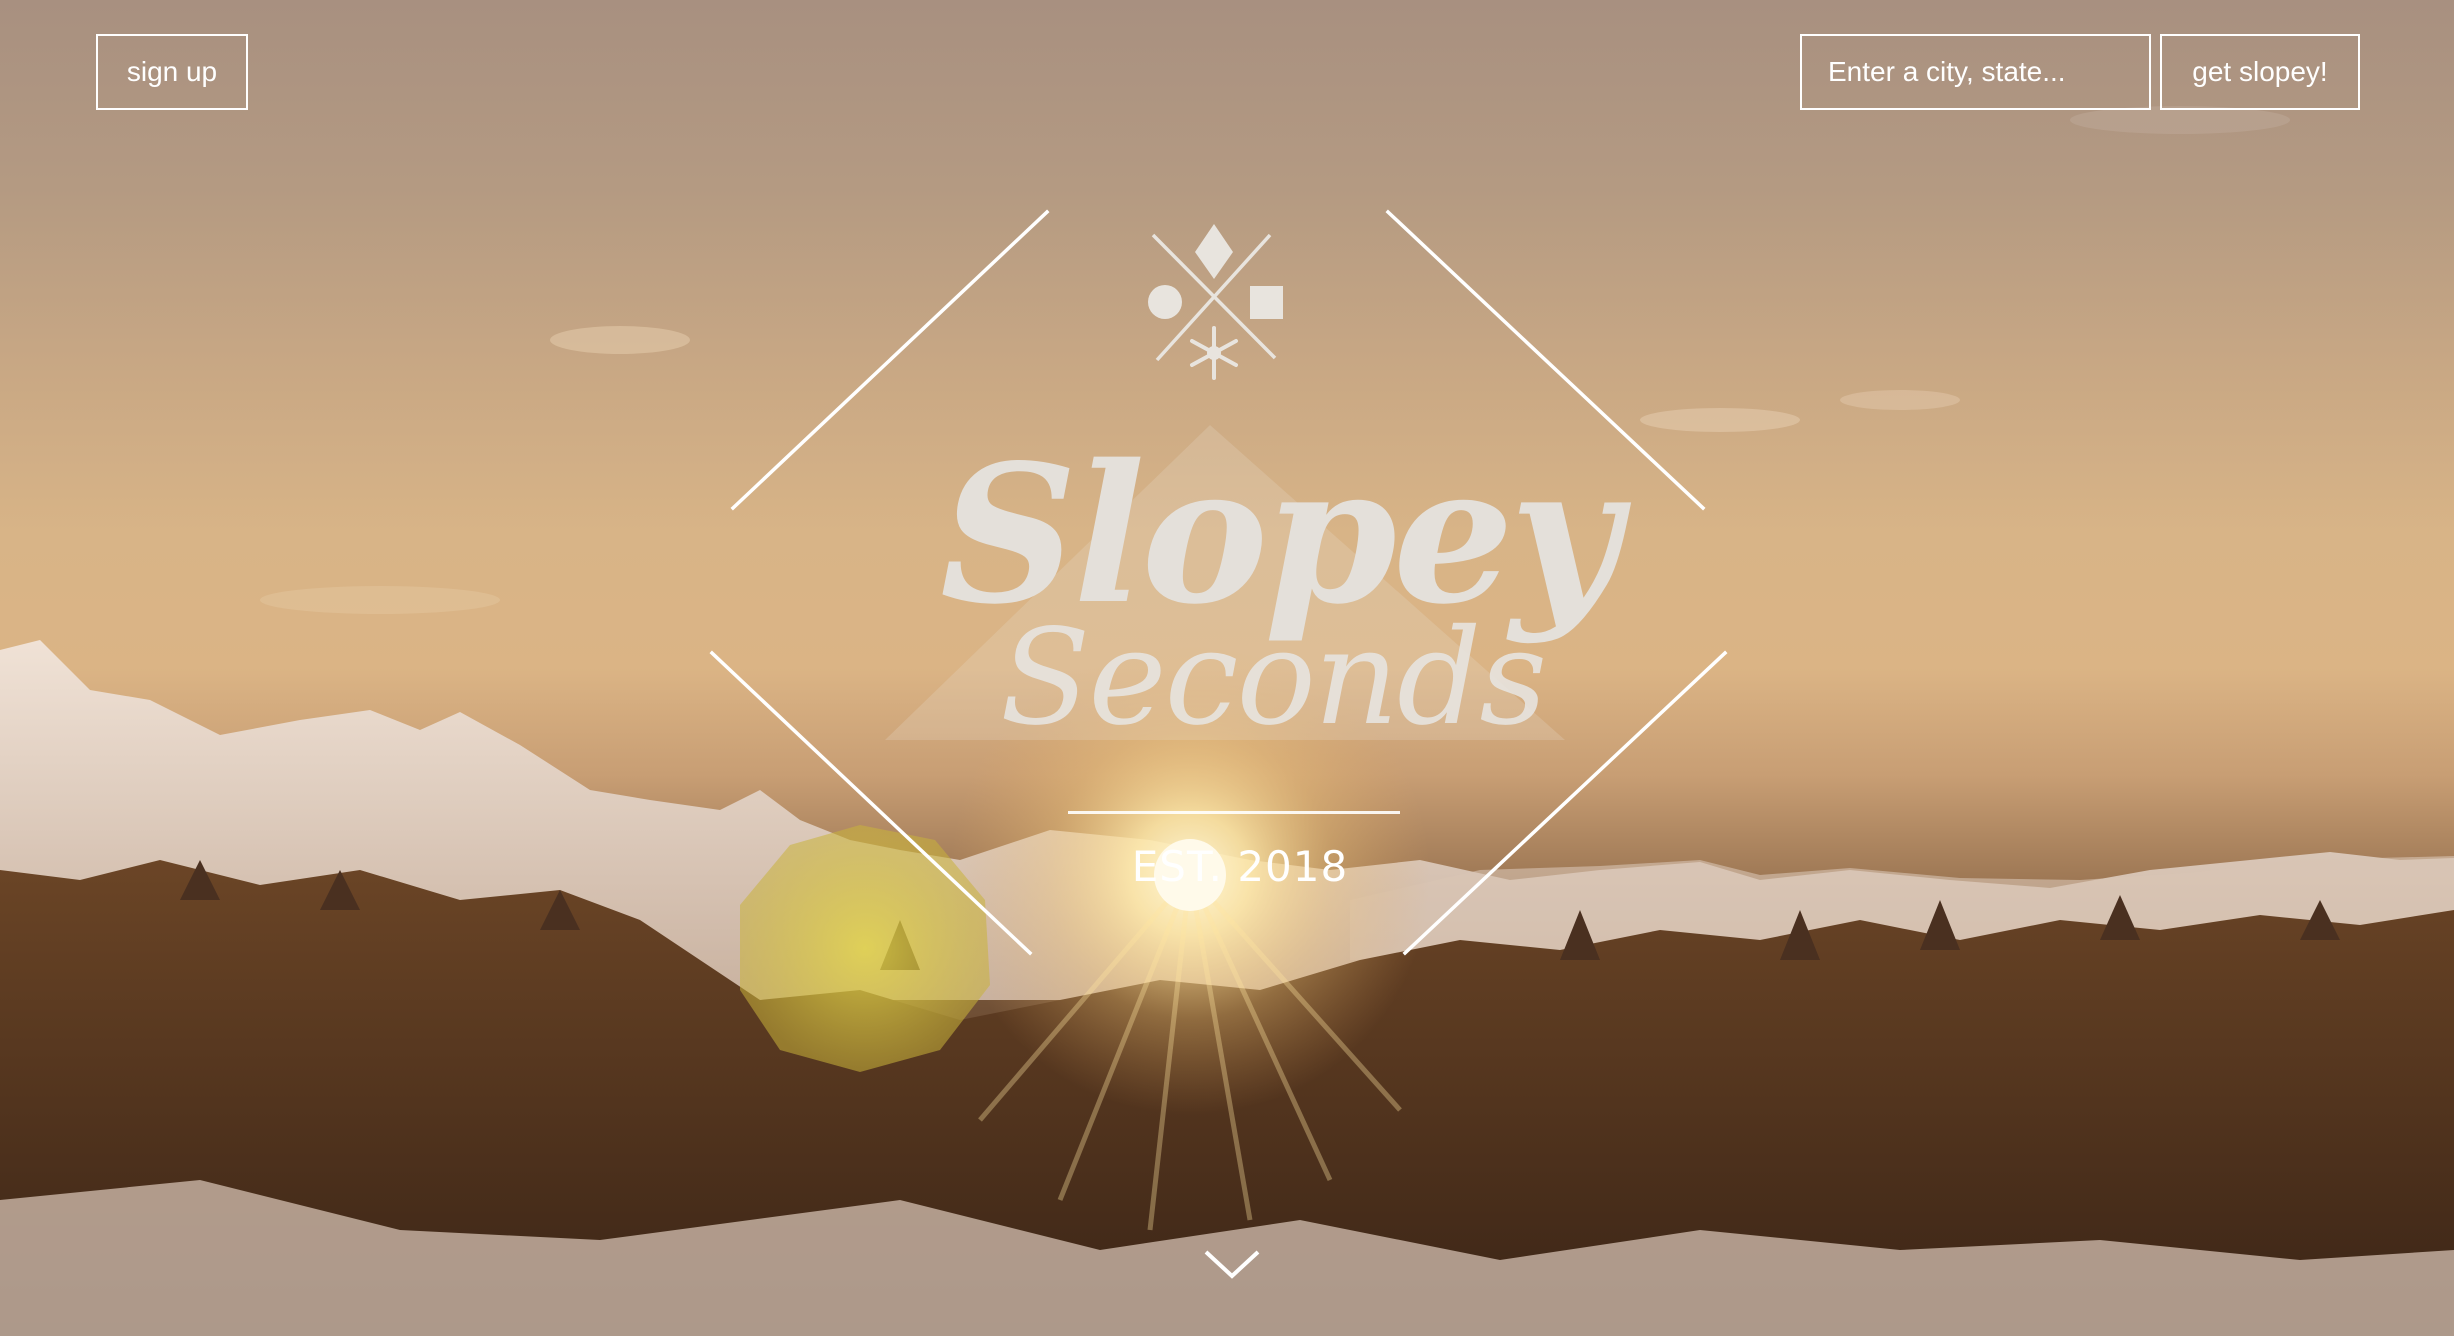 The width and height of the screenshot is (2454, 1336). I want to click on brand-name-line2: Seconds, so click(1273, 678).